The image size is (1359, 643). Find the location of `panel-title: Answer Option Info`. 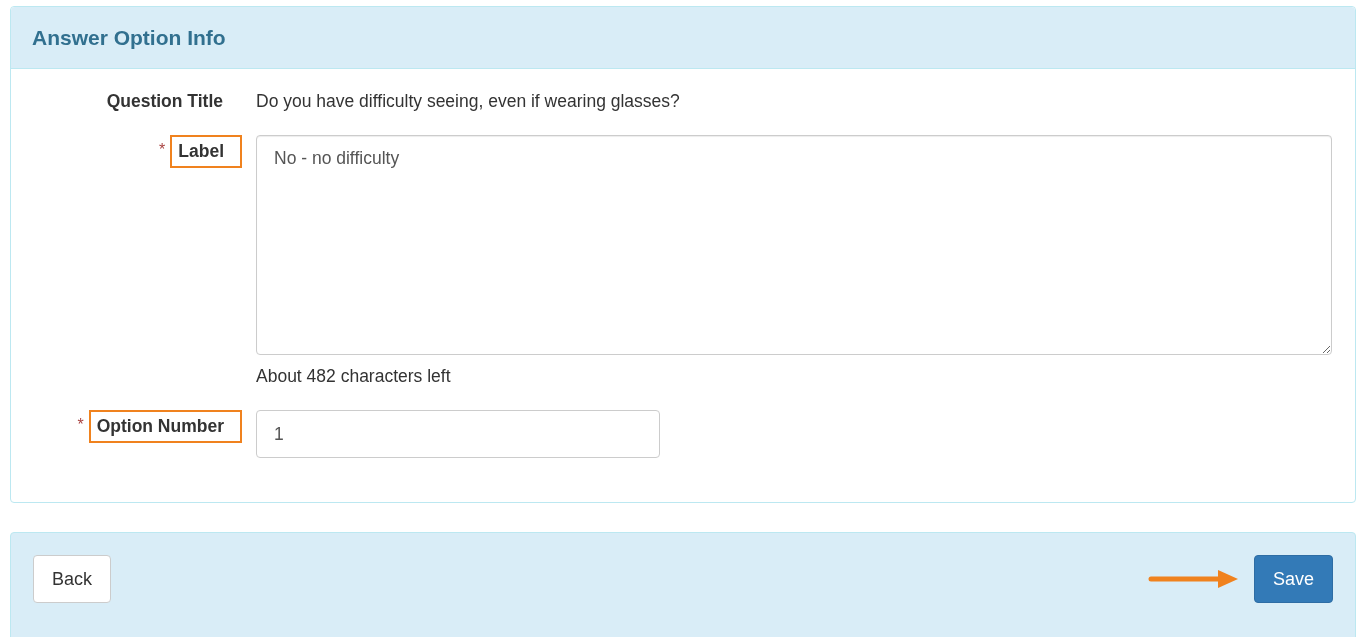

panel-title: Answer Option Info is located at coordinates (129, 37).